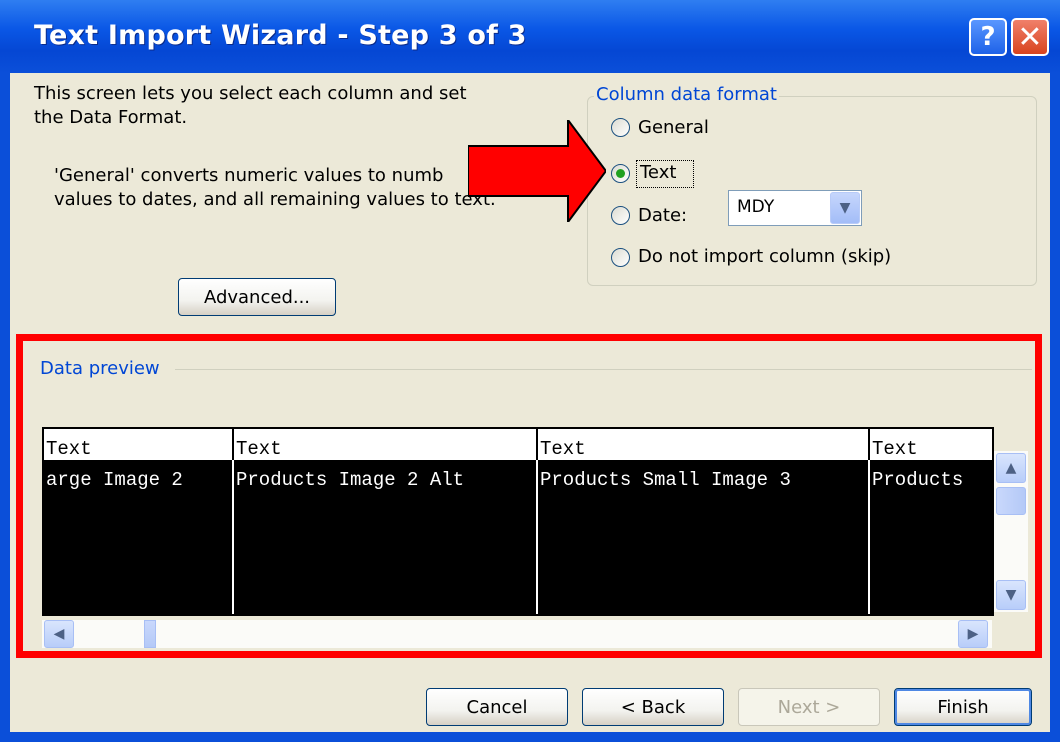  Describe the element at coordinates (537, 171) in the screenshot. I see `red-arrow-annotation` at that location.